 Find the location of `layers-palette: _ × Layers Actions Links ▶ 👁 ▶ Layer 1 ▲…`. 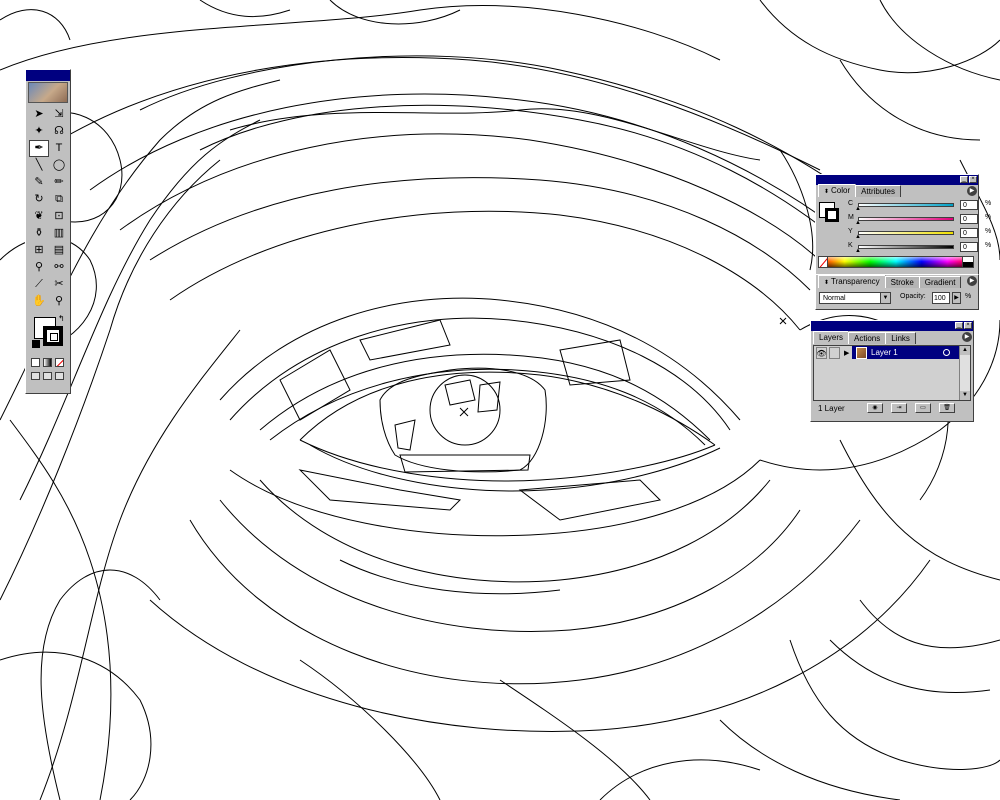

layers-palette: _ × Layers Actions Links ▶ 👁 ▶ Layer 1 ▲… is located at coordinates (892, 371).